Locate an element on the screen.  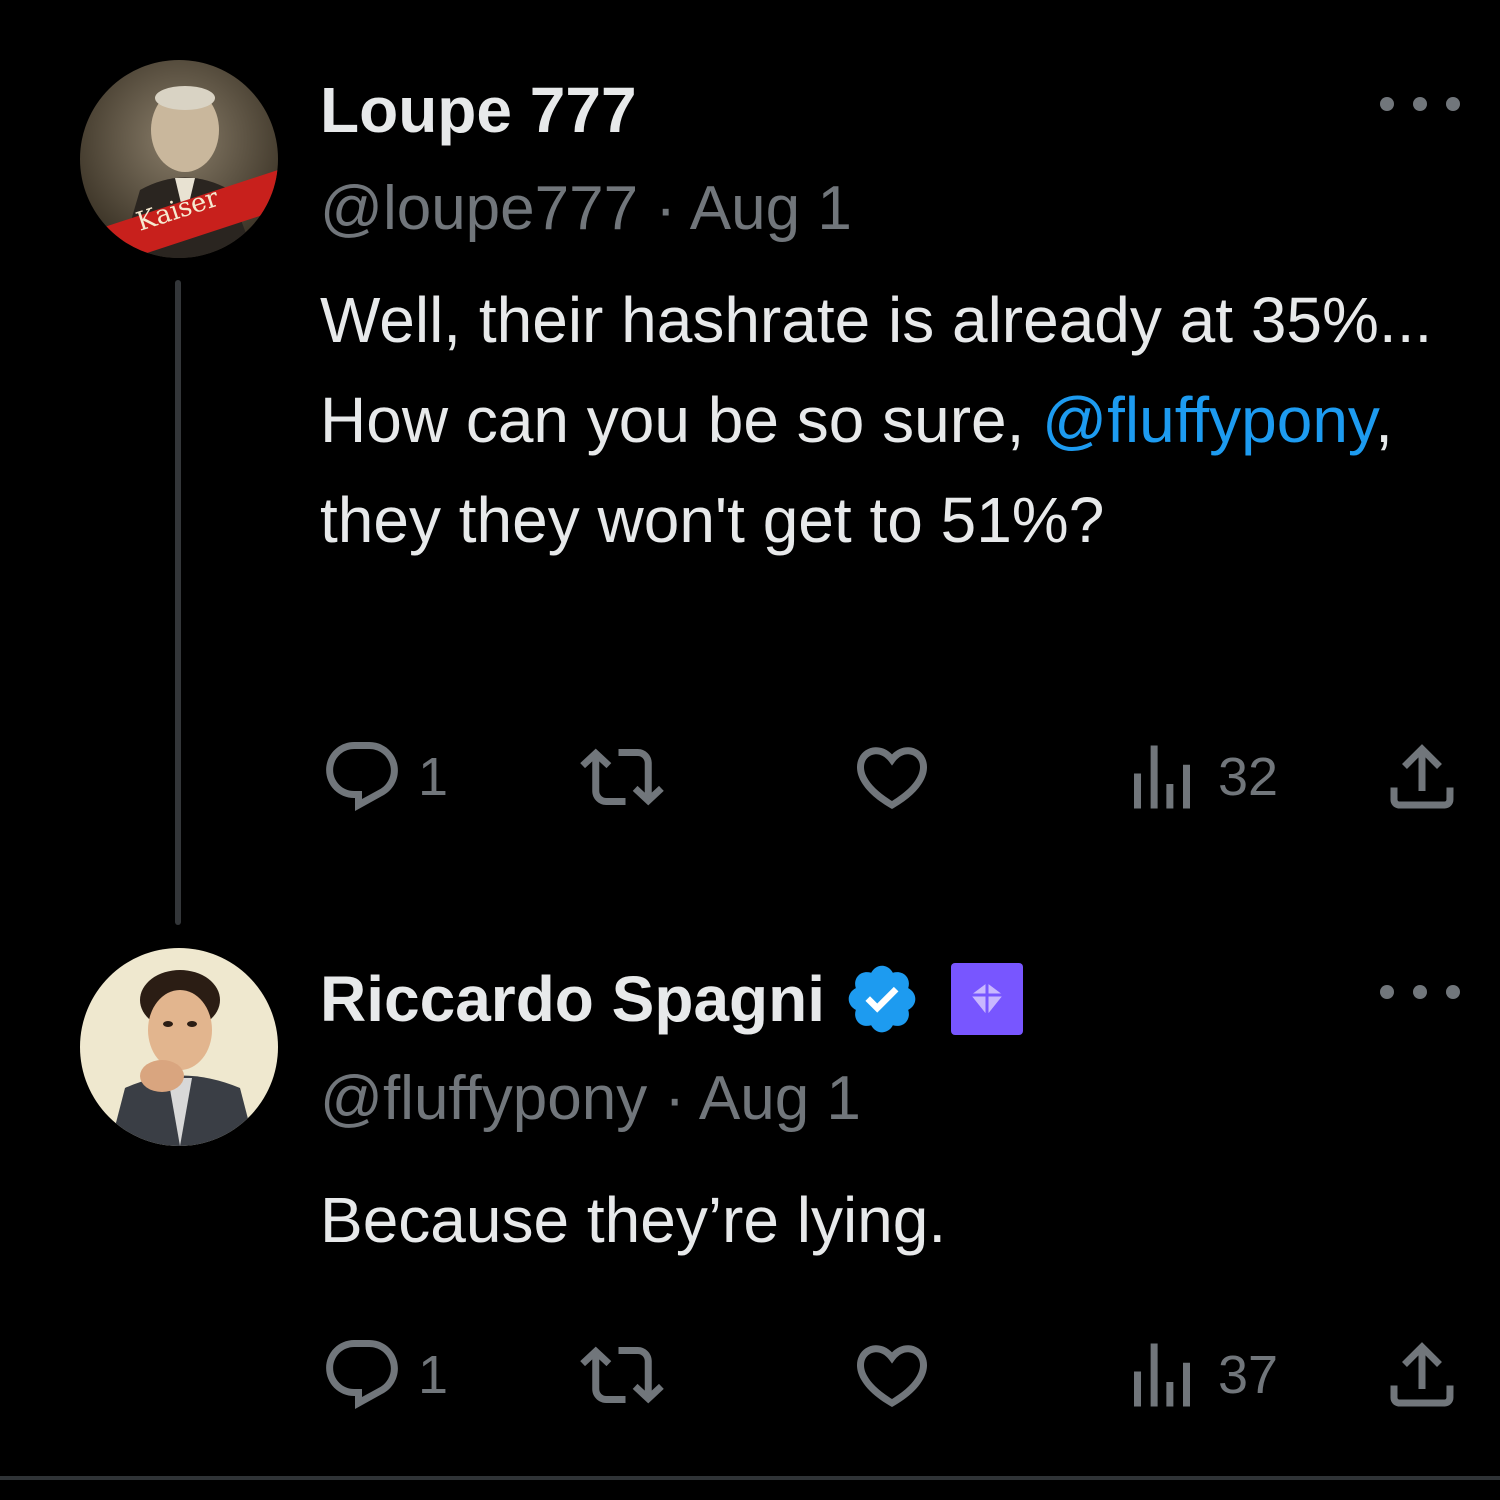
thread-connector-line is located at coordinates (178, 602).